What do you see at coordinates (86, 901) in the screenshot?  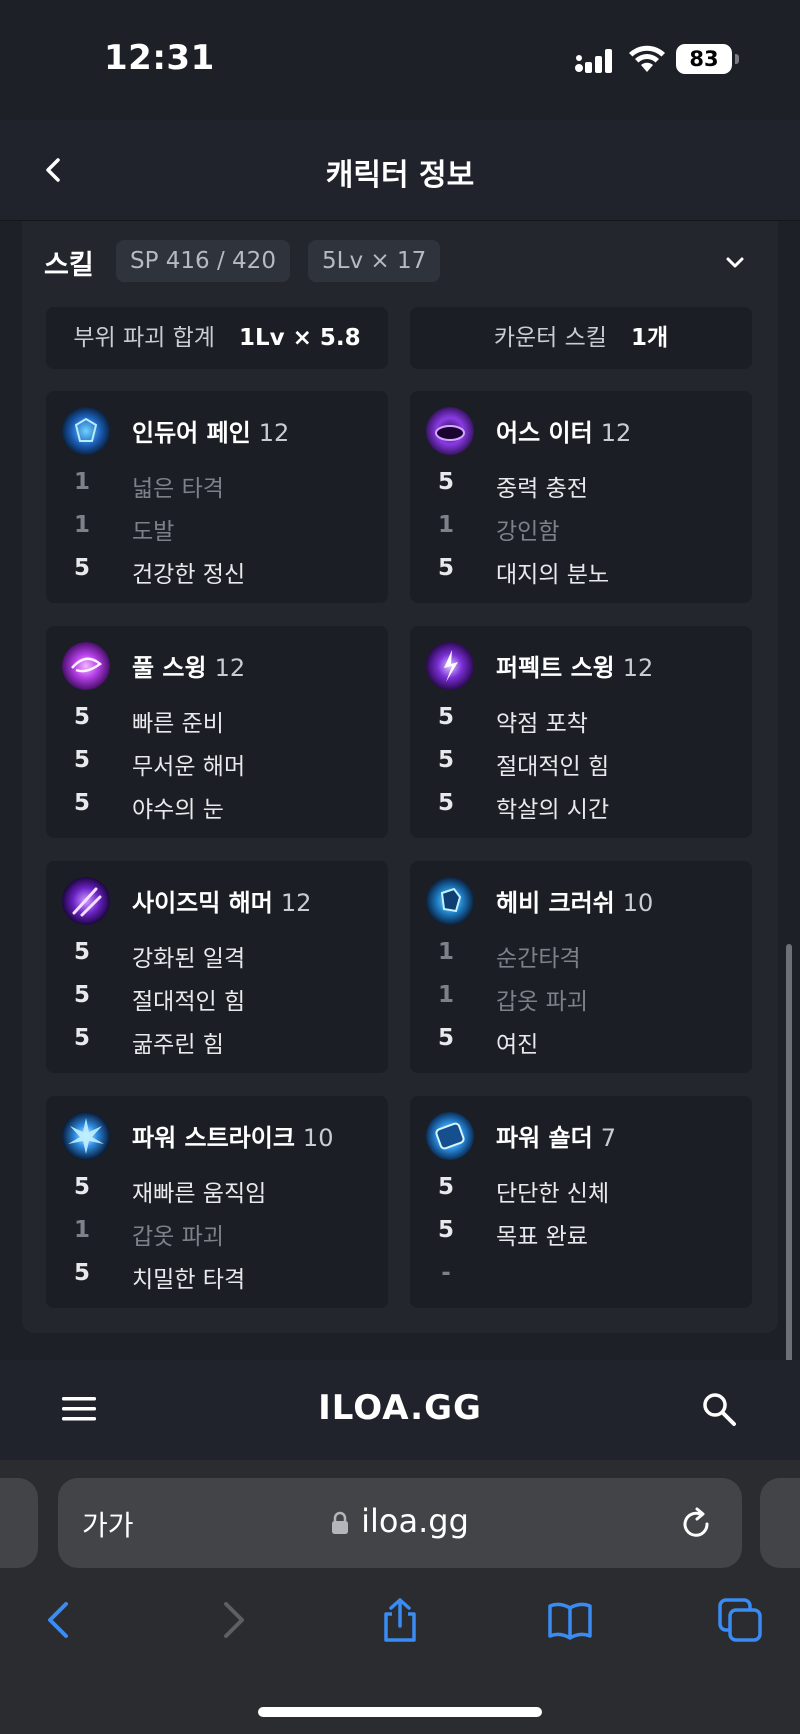 I see `purple-hammer-icon` at bounding box center [86, 901].